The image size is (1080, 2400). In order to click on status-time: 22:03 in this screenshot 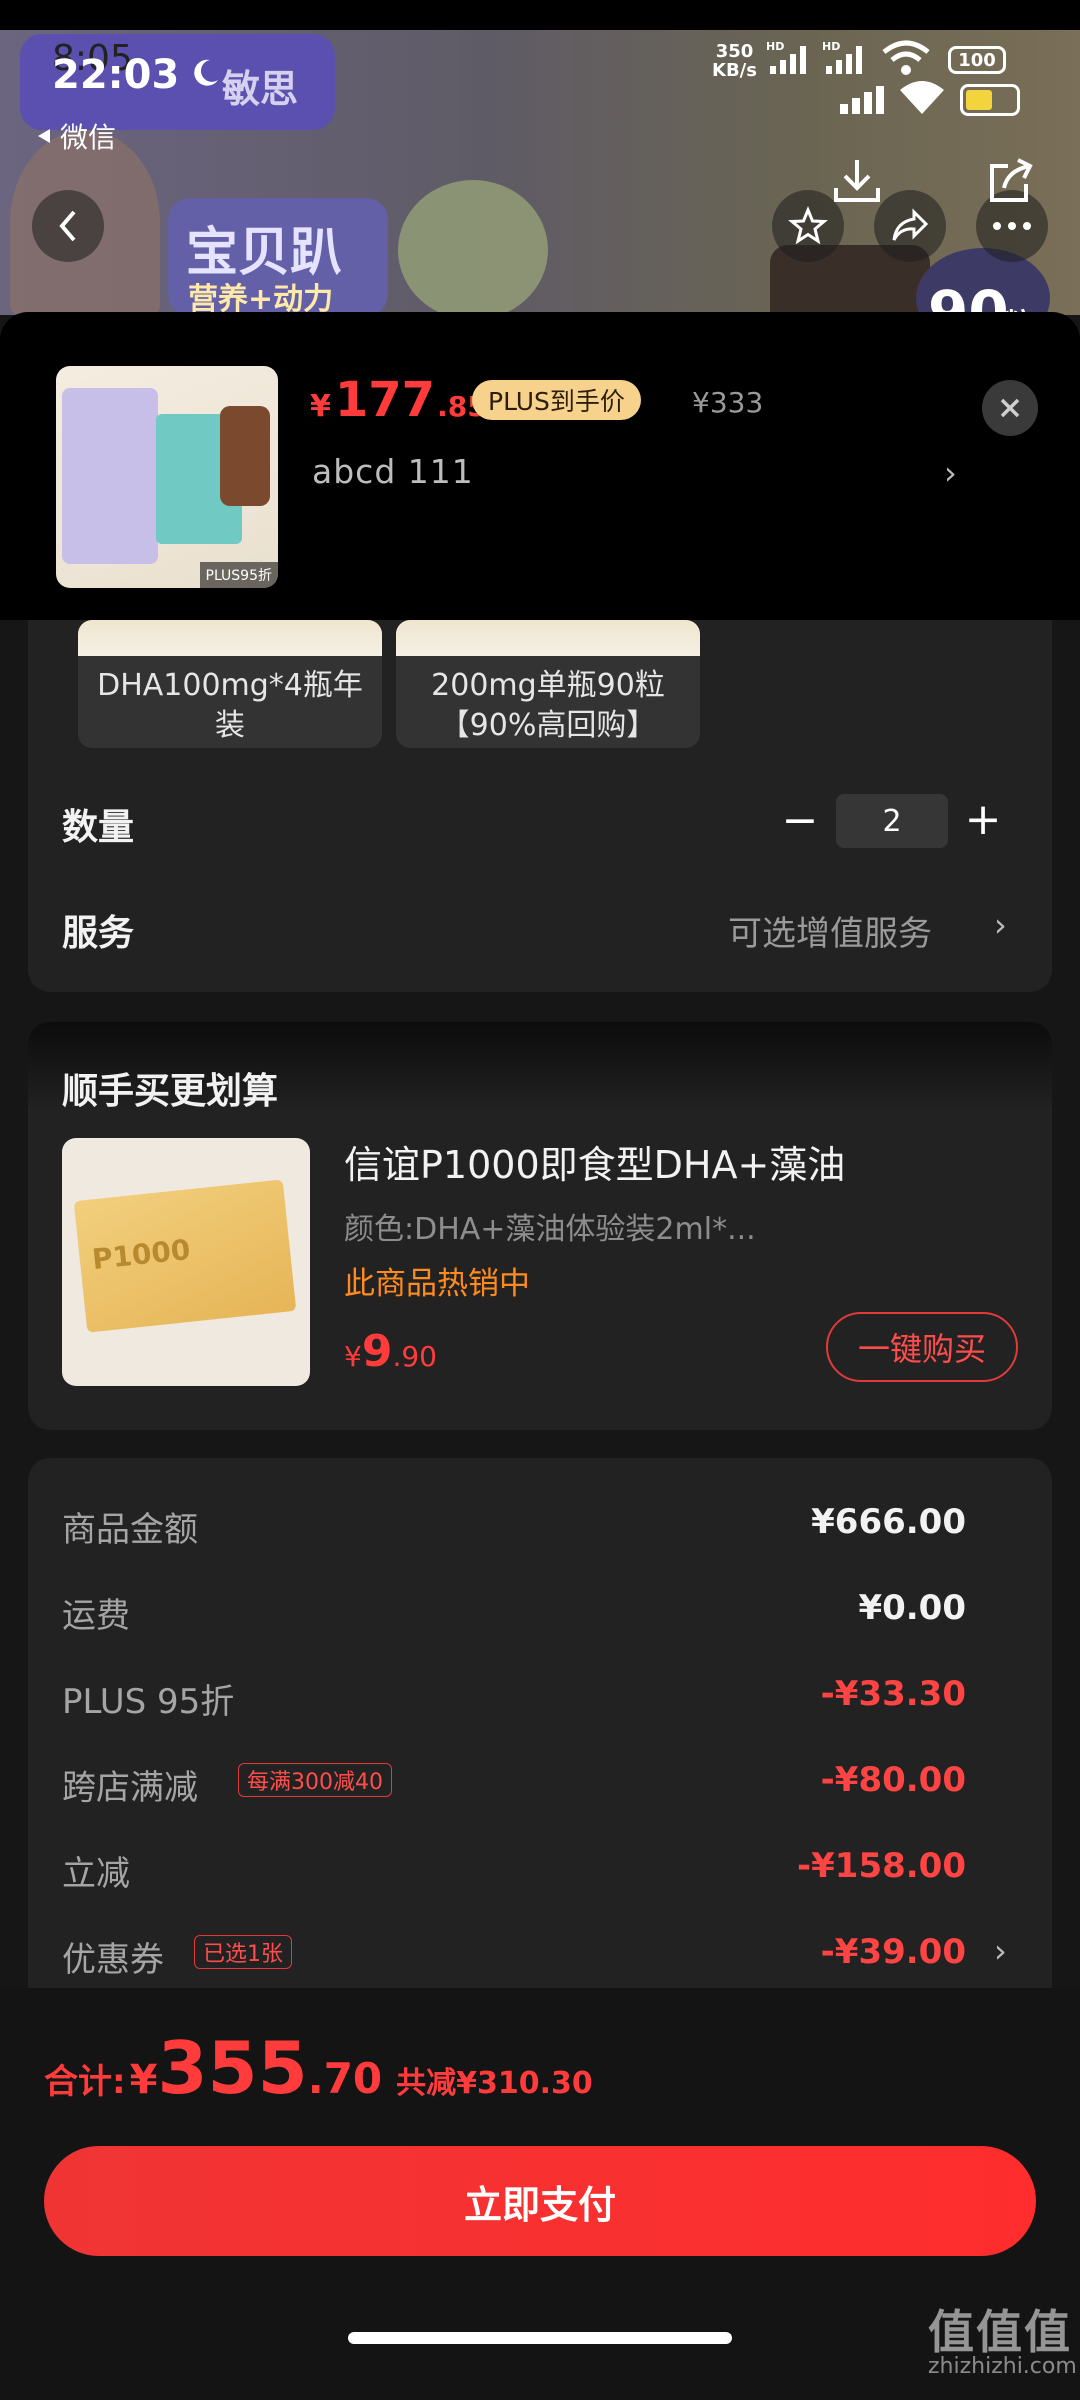, I will do `click(116, 75)`.